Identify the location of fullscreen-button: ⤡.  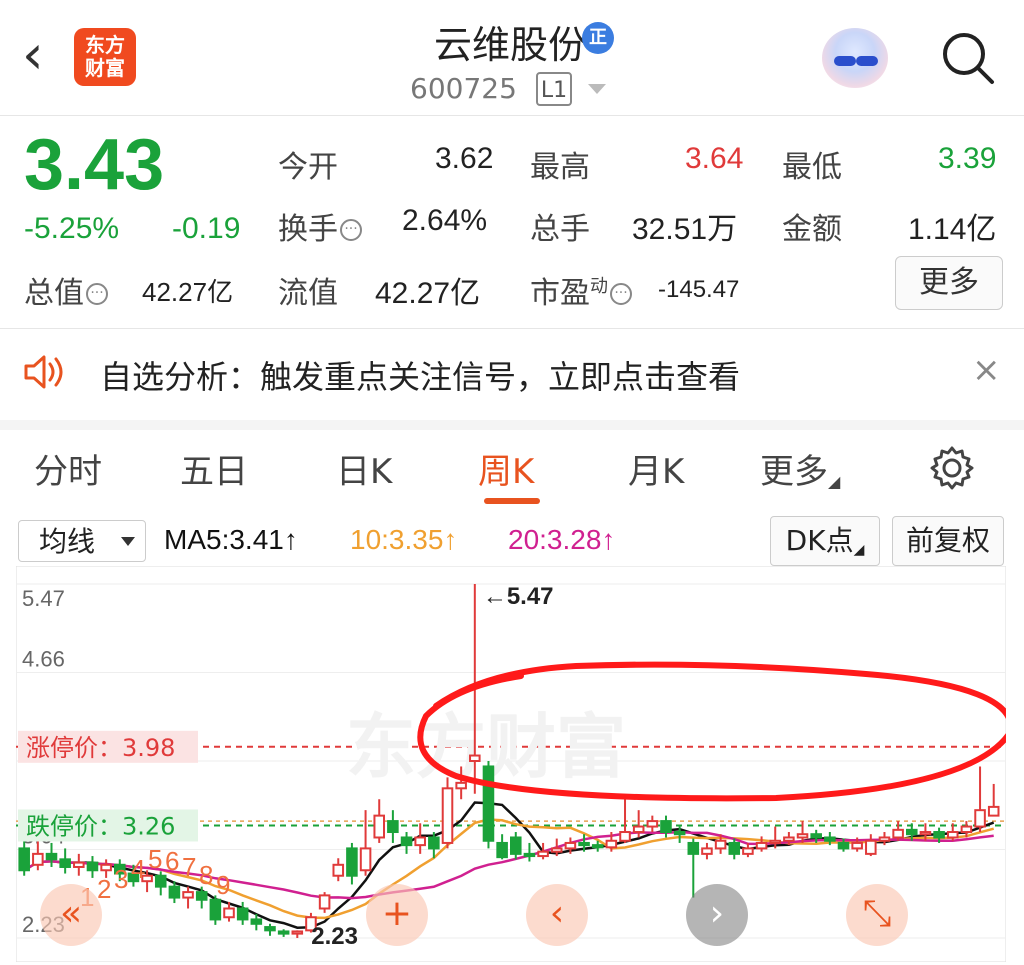
(877, 915).